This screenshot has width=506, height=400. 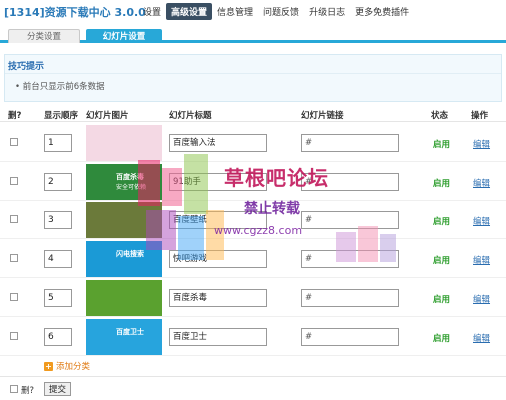 I want to click on table-footer: 删? 提交, so click(x=253, y=388).